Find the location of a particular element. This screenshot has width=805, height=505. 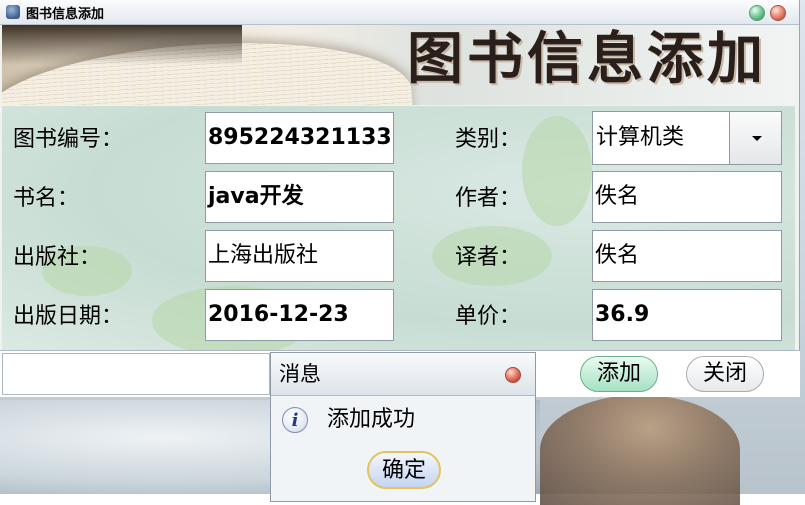

price-input: 36.9 is located at coordinates (687, 315).